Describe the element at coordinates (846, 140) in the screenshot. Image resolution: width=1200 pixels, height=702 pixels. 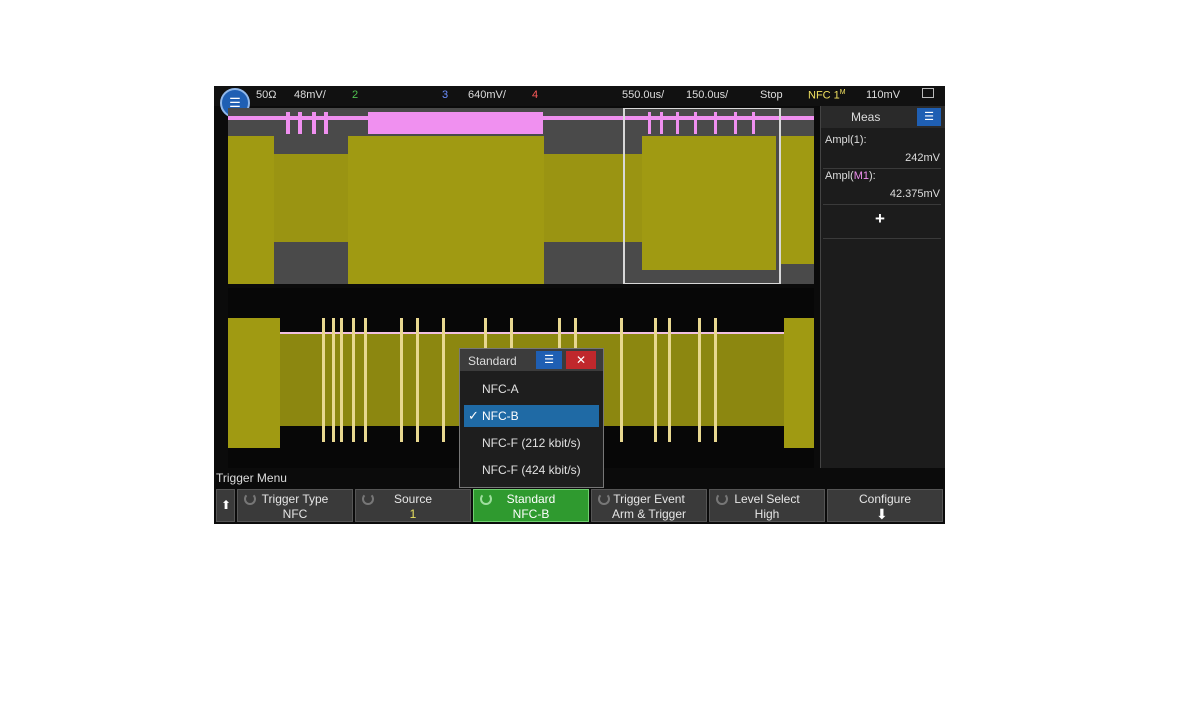
I see `meas-1-label: Ampl(1):` at that location.